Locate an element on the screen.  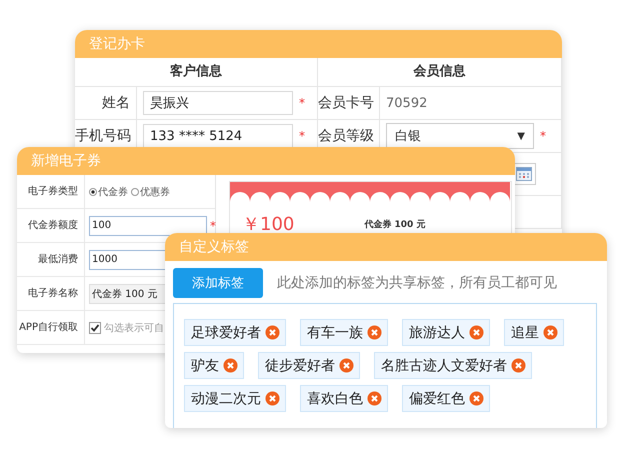
hint-text: 此处添加的标签为共享标签，所有员工都可见 is located at coordinates (417, 283).